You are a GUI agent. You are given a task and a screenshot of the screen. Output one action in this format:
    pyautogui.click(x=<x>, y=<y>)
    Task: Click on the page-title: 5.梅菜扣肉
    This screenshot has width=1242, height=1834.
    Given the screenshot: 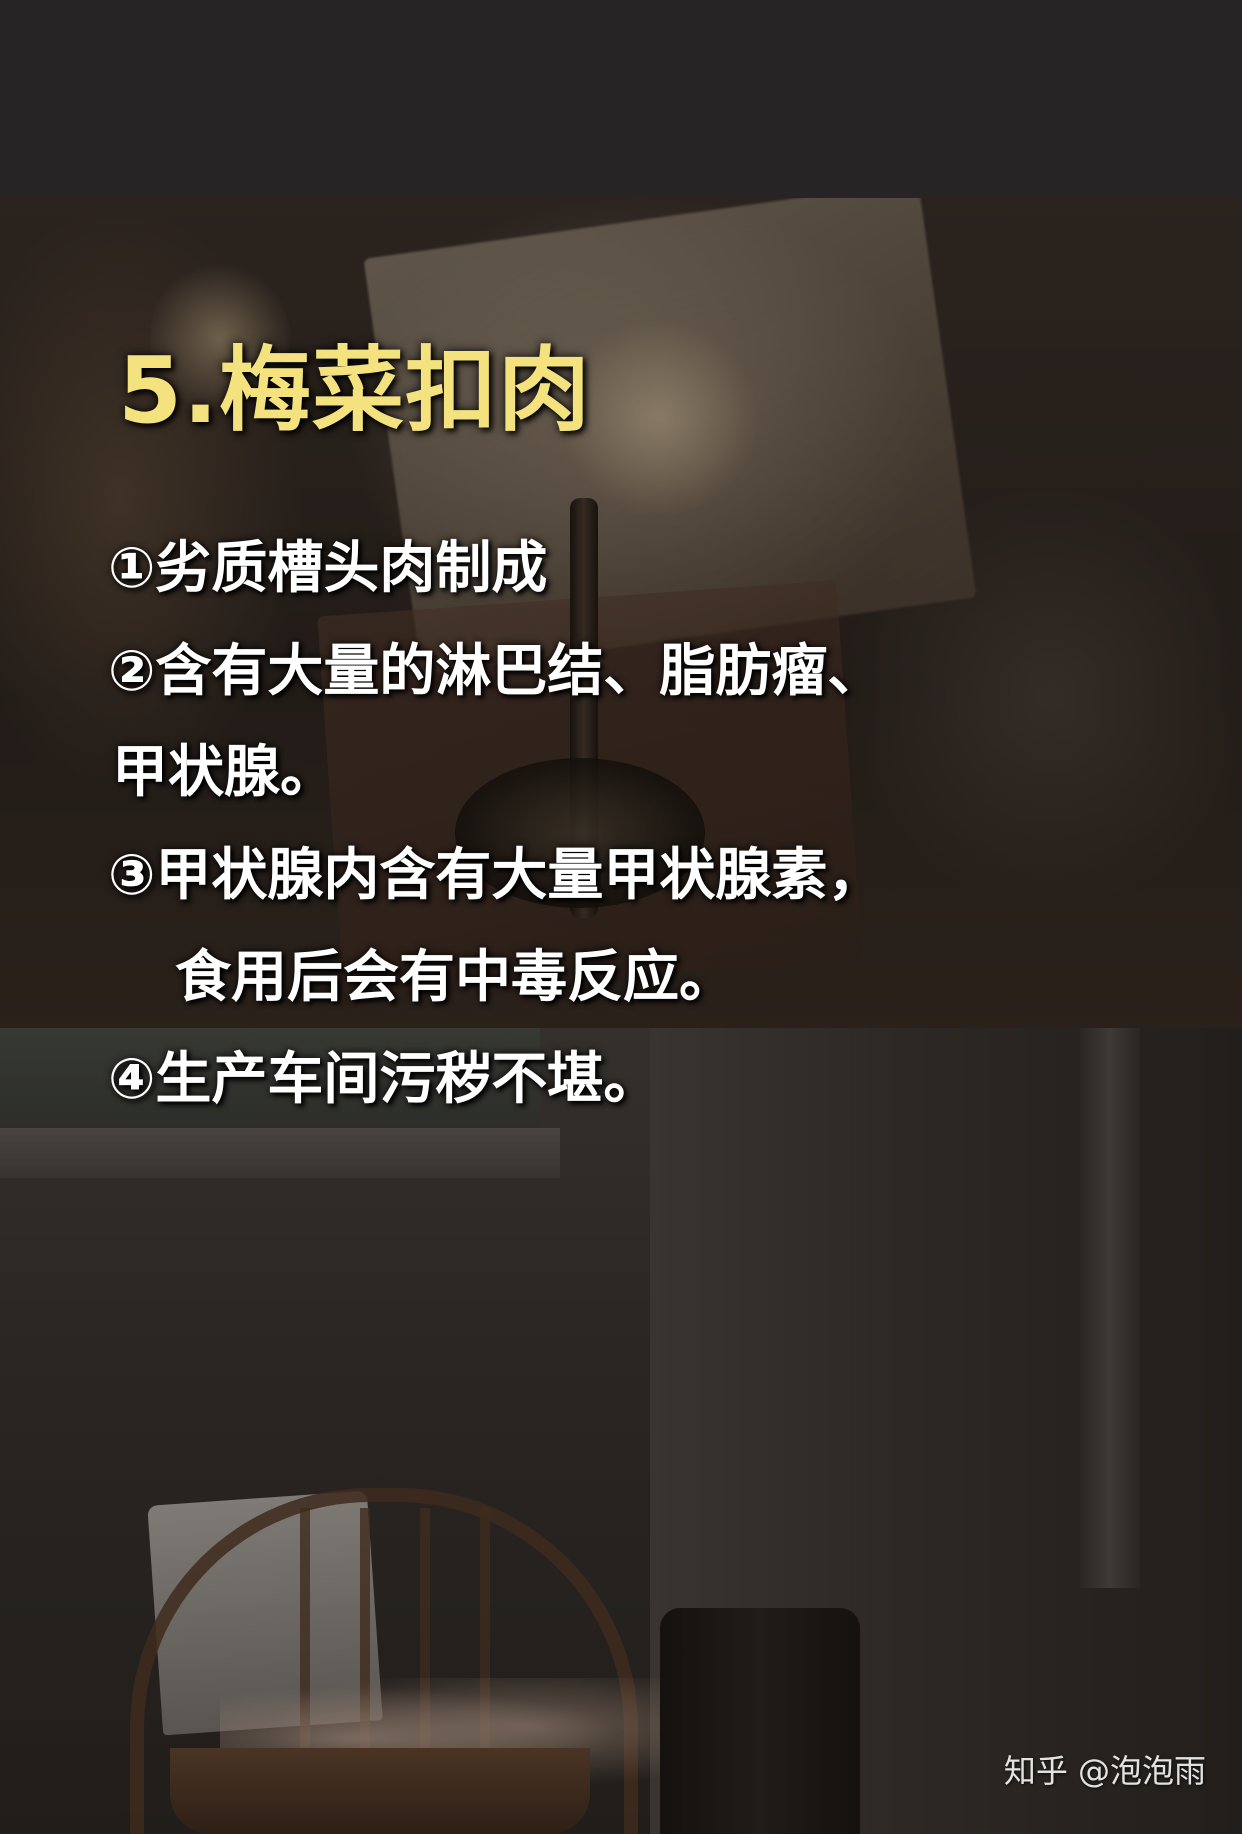 What is the action you would take?
    pyautogui.click(x=354, y=390)
    